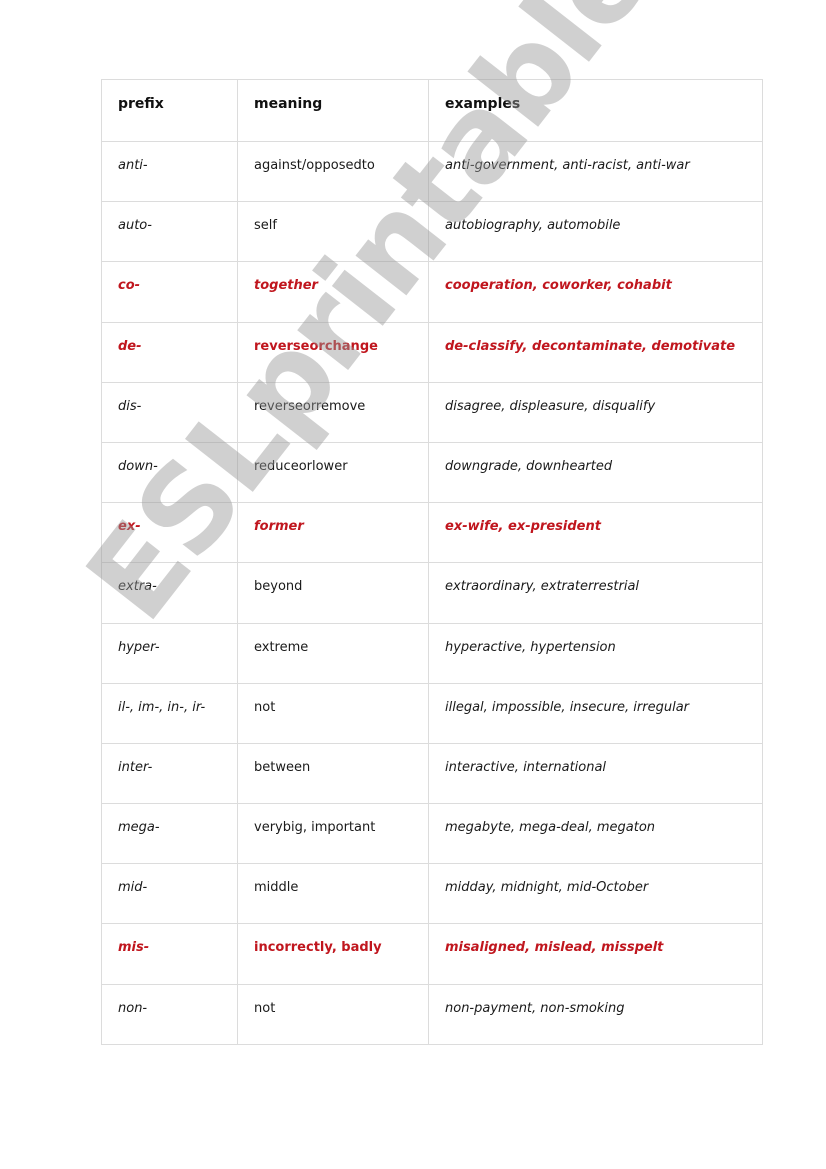 The height and width of the screenshot is (1169, 826). I want to click on prefix-cell: dis-, so click(169, 412).